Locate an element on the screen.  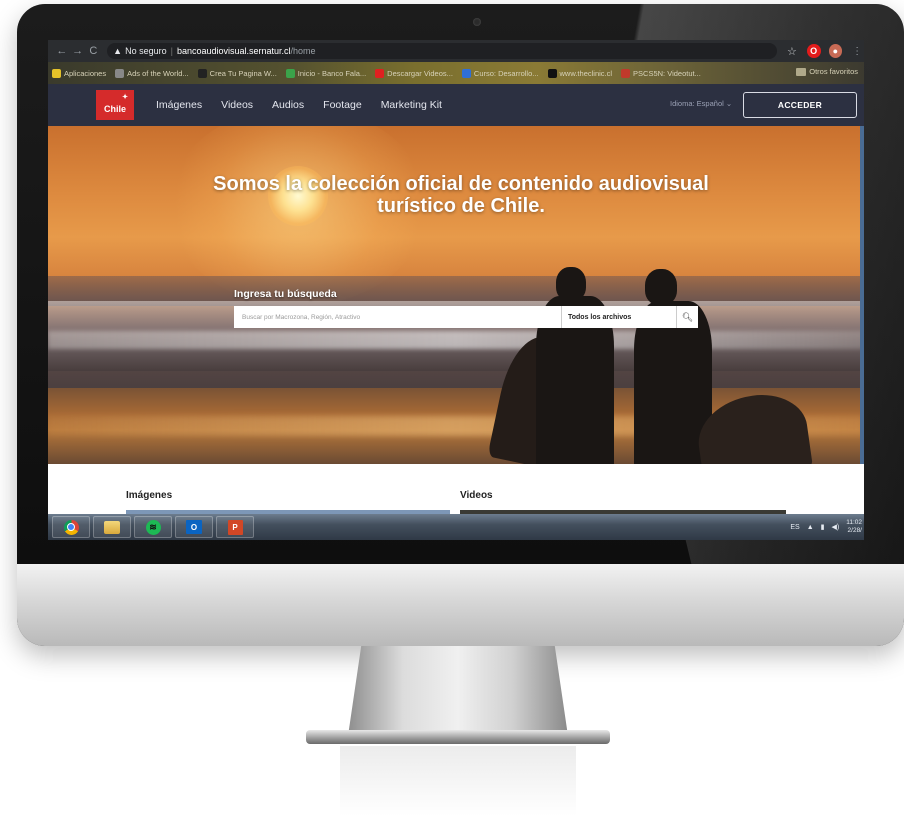
search-button: 🔍︎ is located at coordinates (687, 317).